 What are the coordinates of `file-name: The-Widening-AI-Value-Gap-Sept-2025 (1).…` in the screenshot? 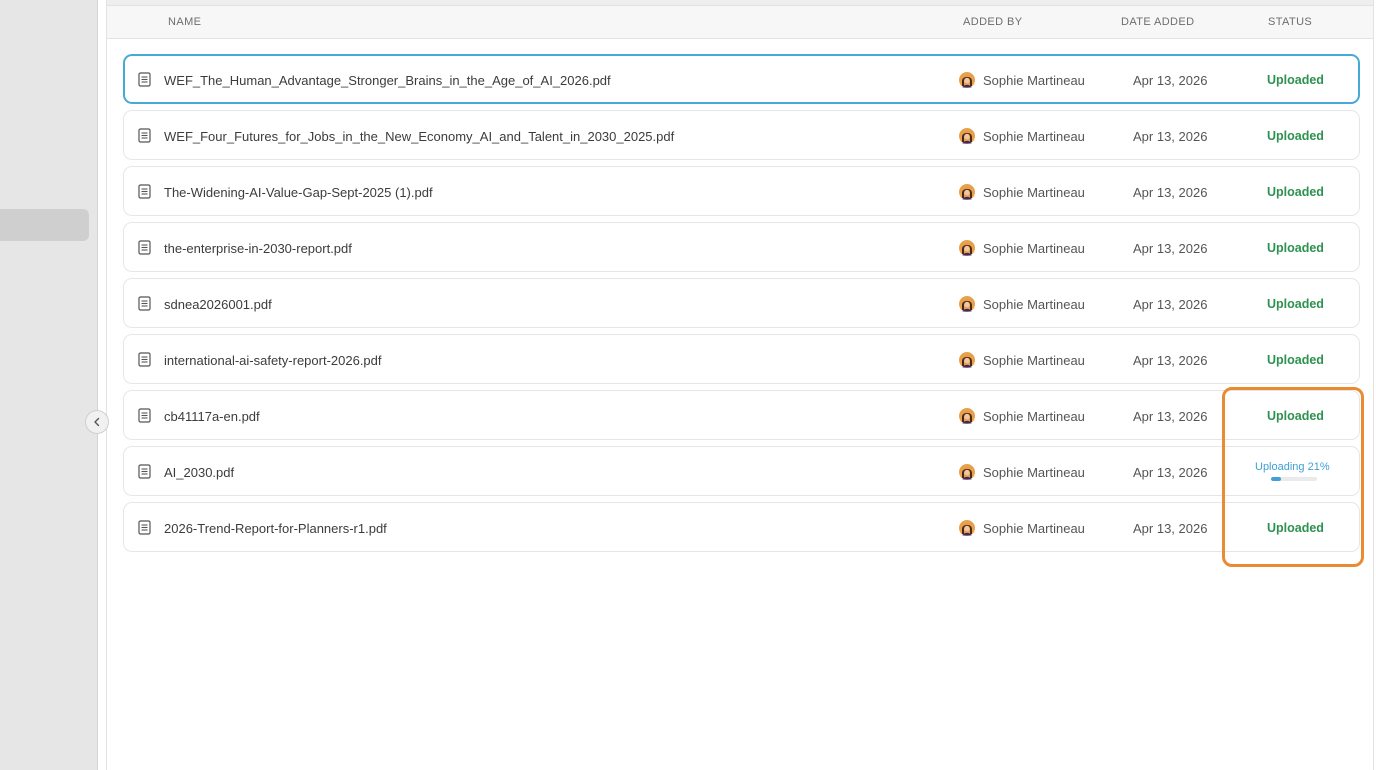 It's located at (298, 192).